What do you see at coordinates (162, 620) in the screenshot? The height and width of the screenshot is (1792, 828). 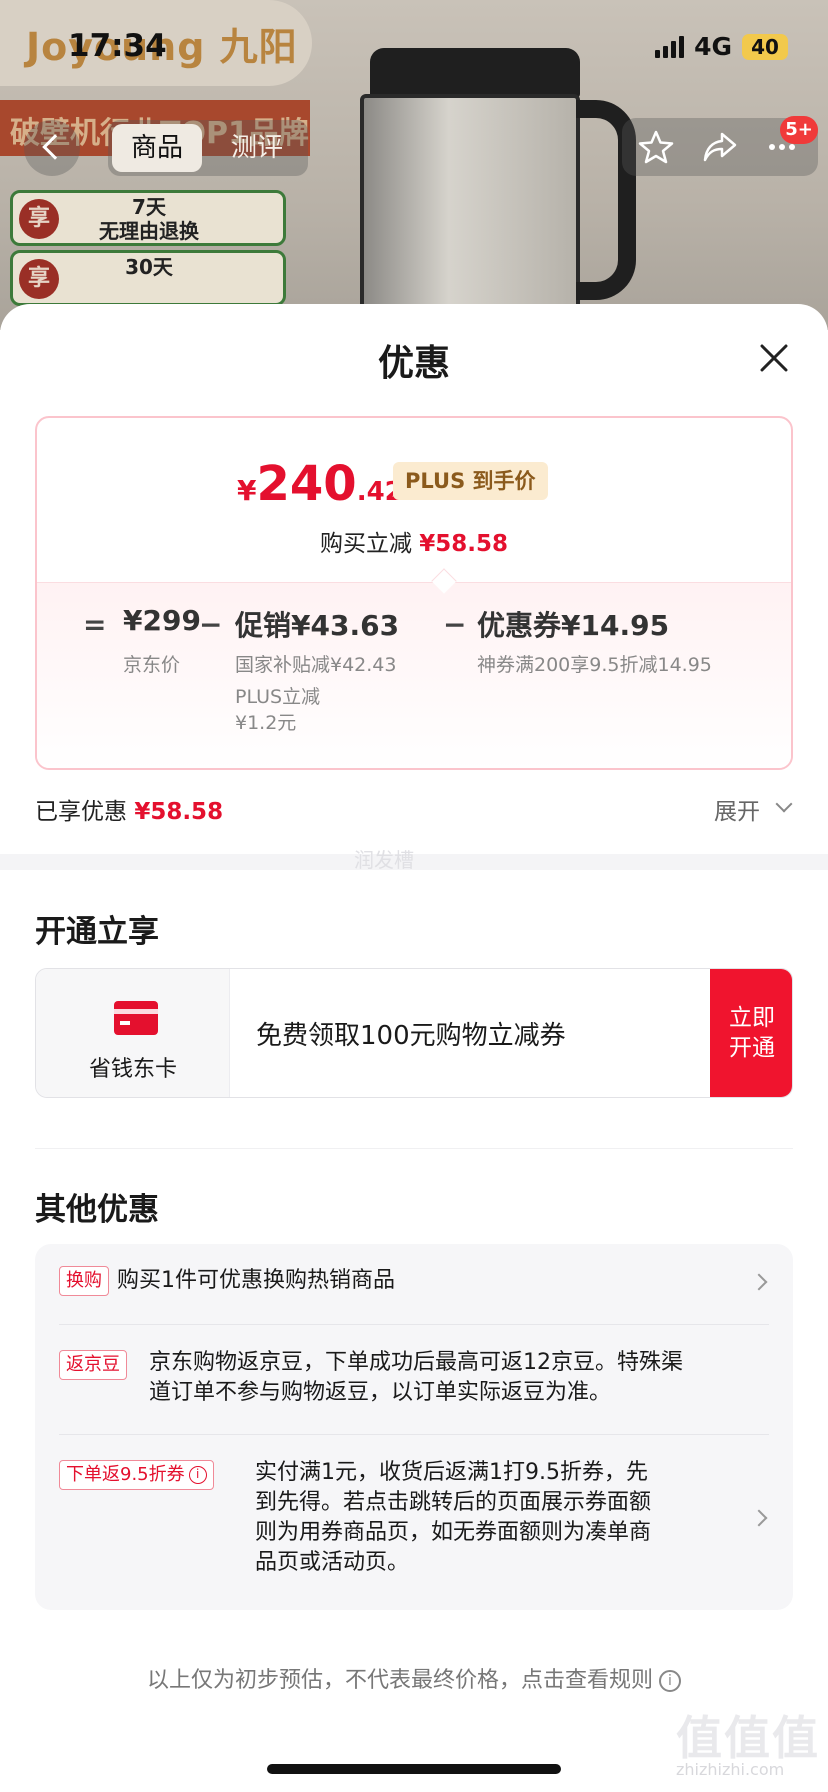 I see `base-price: ¥299` at bounding box center [162, 620].